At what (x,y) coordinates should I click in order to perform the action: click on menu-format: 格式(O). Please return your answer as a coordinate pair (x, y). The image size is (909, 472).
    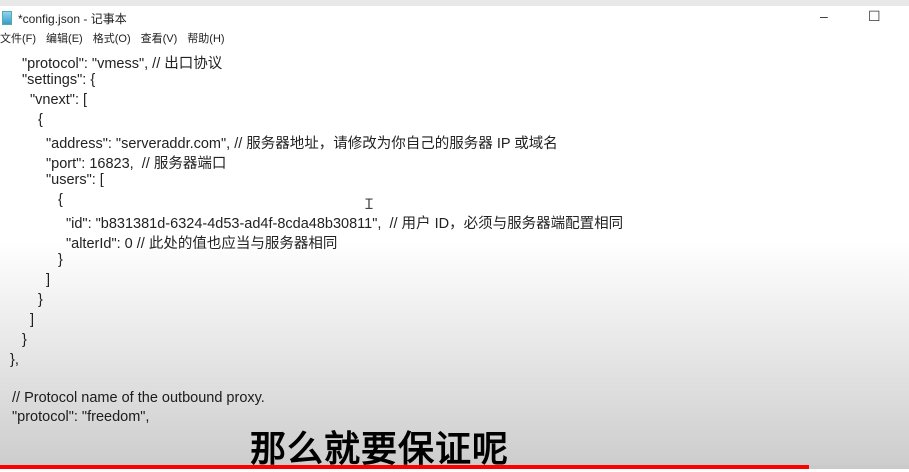
    Looking at the image, I should click on (112, 39).